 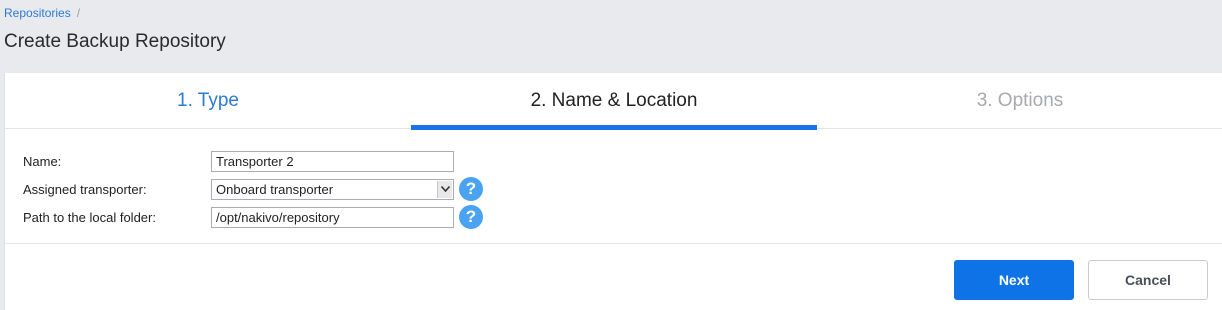 I want to click on cancel-button: Cancel, so click(x=1148, y=280).